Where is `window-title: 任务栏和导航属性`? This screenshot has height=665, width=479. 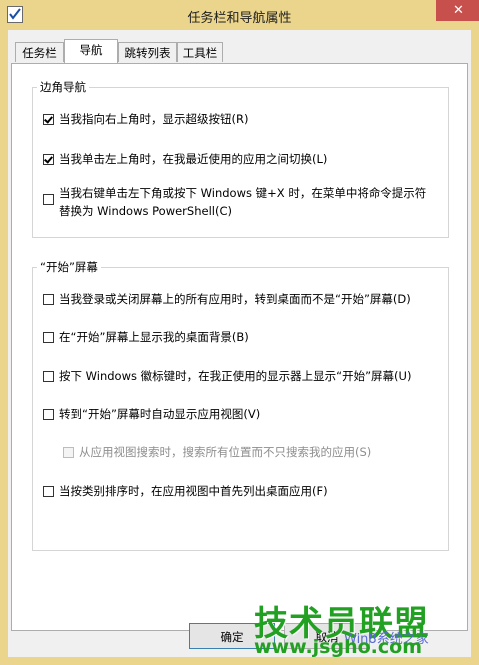 window-title: 任务栏和导航属性 is located at coordinates (239, 18).